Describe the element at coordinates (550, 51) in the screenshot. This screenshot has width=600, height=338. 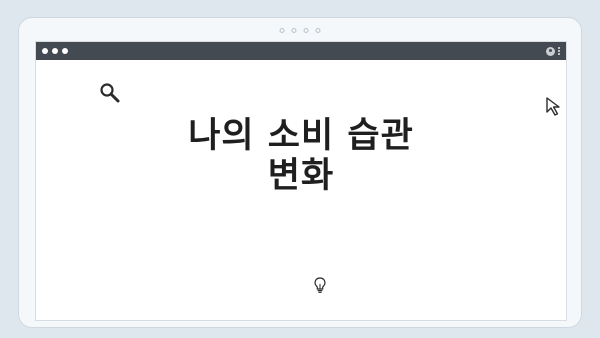
I see `user-icon` at that location.